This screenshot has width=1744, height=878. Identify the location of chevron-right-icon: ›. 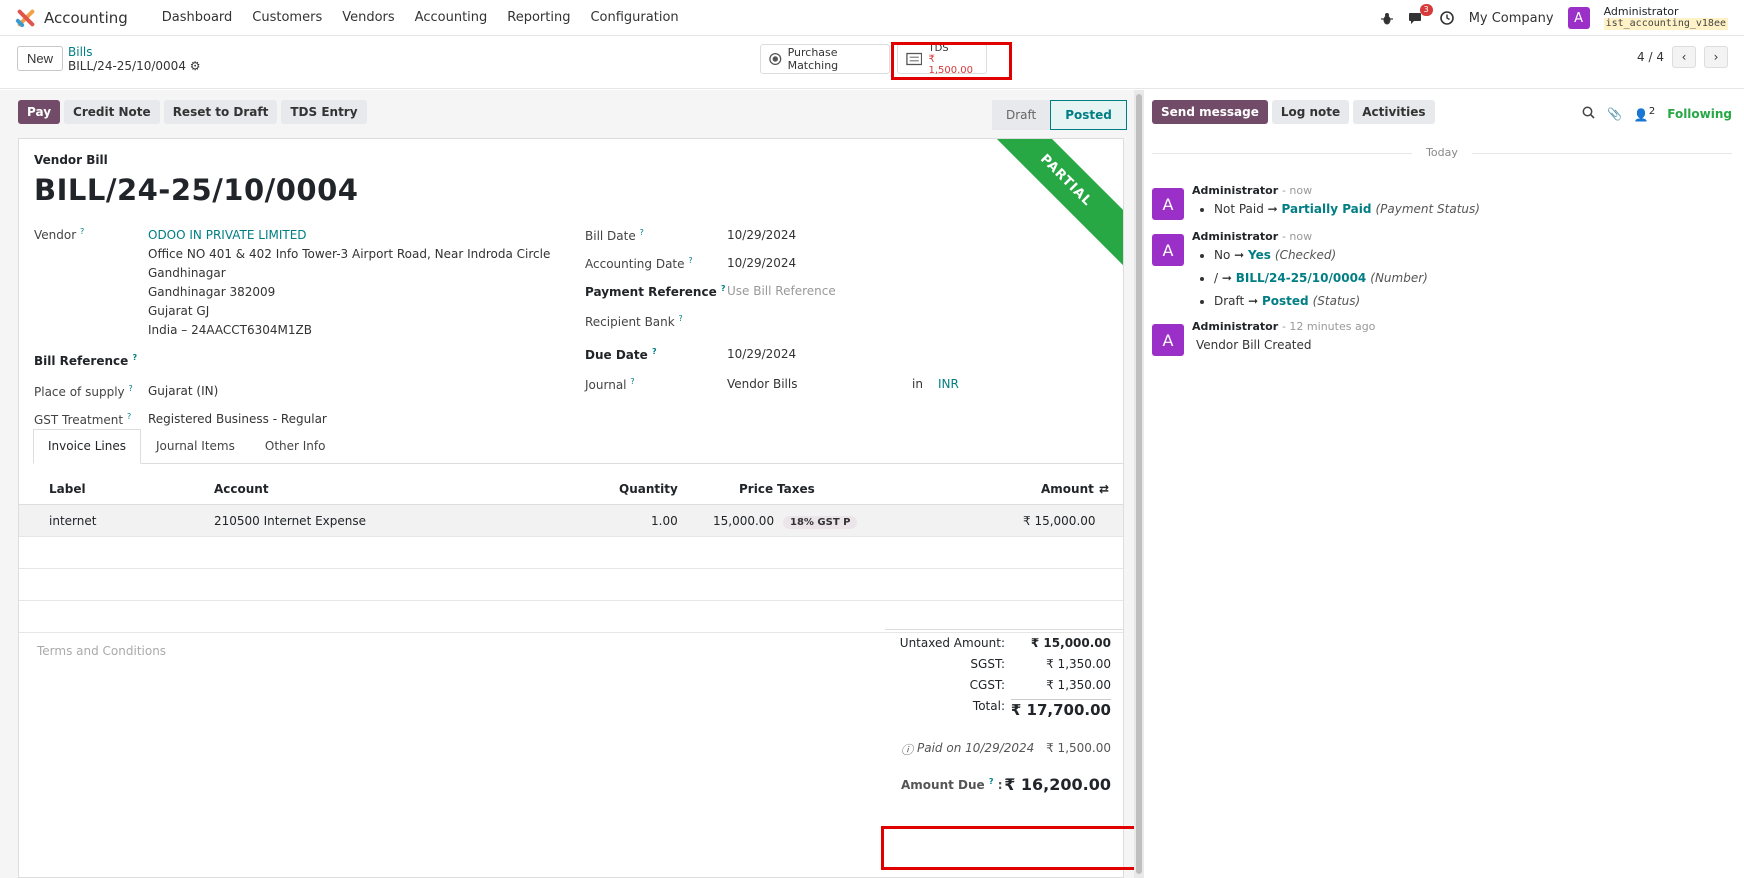
(1716, 57).